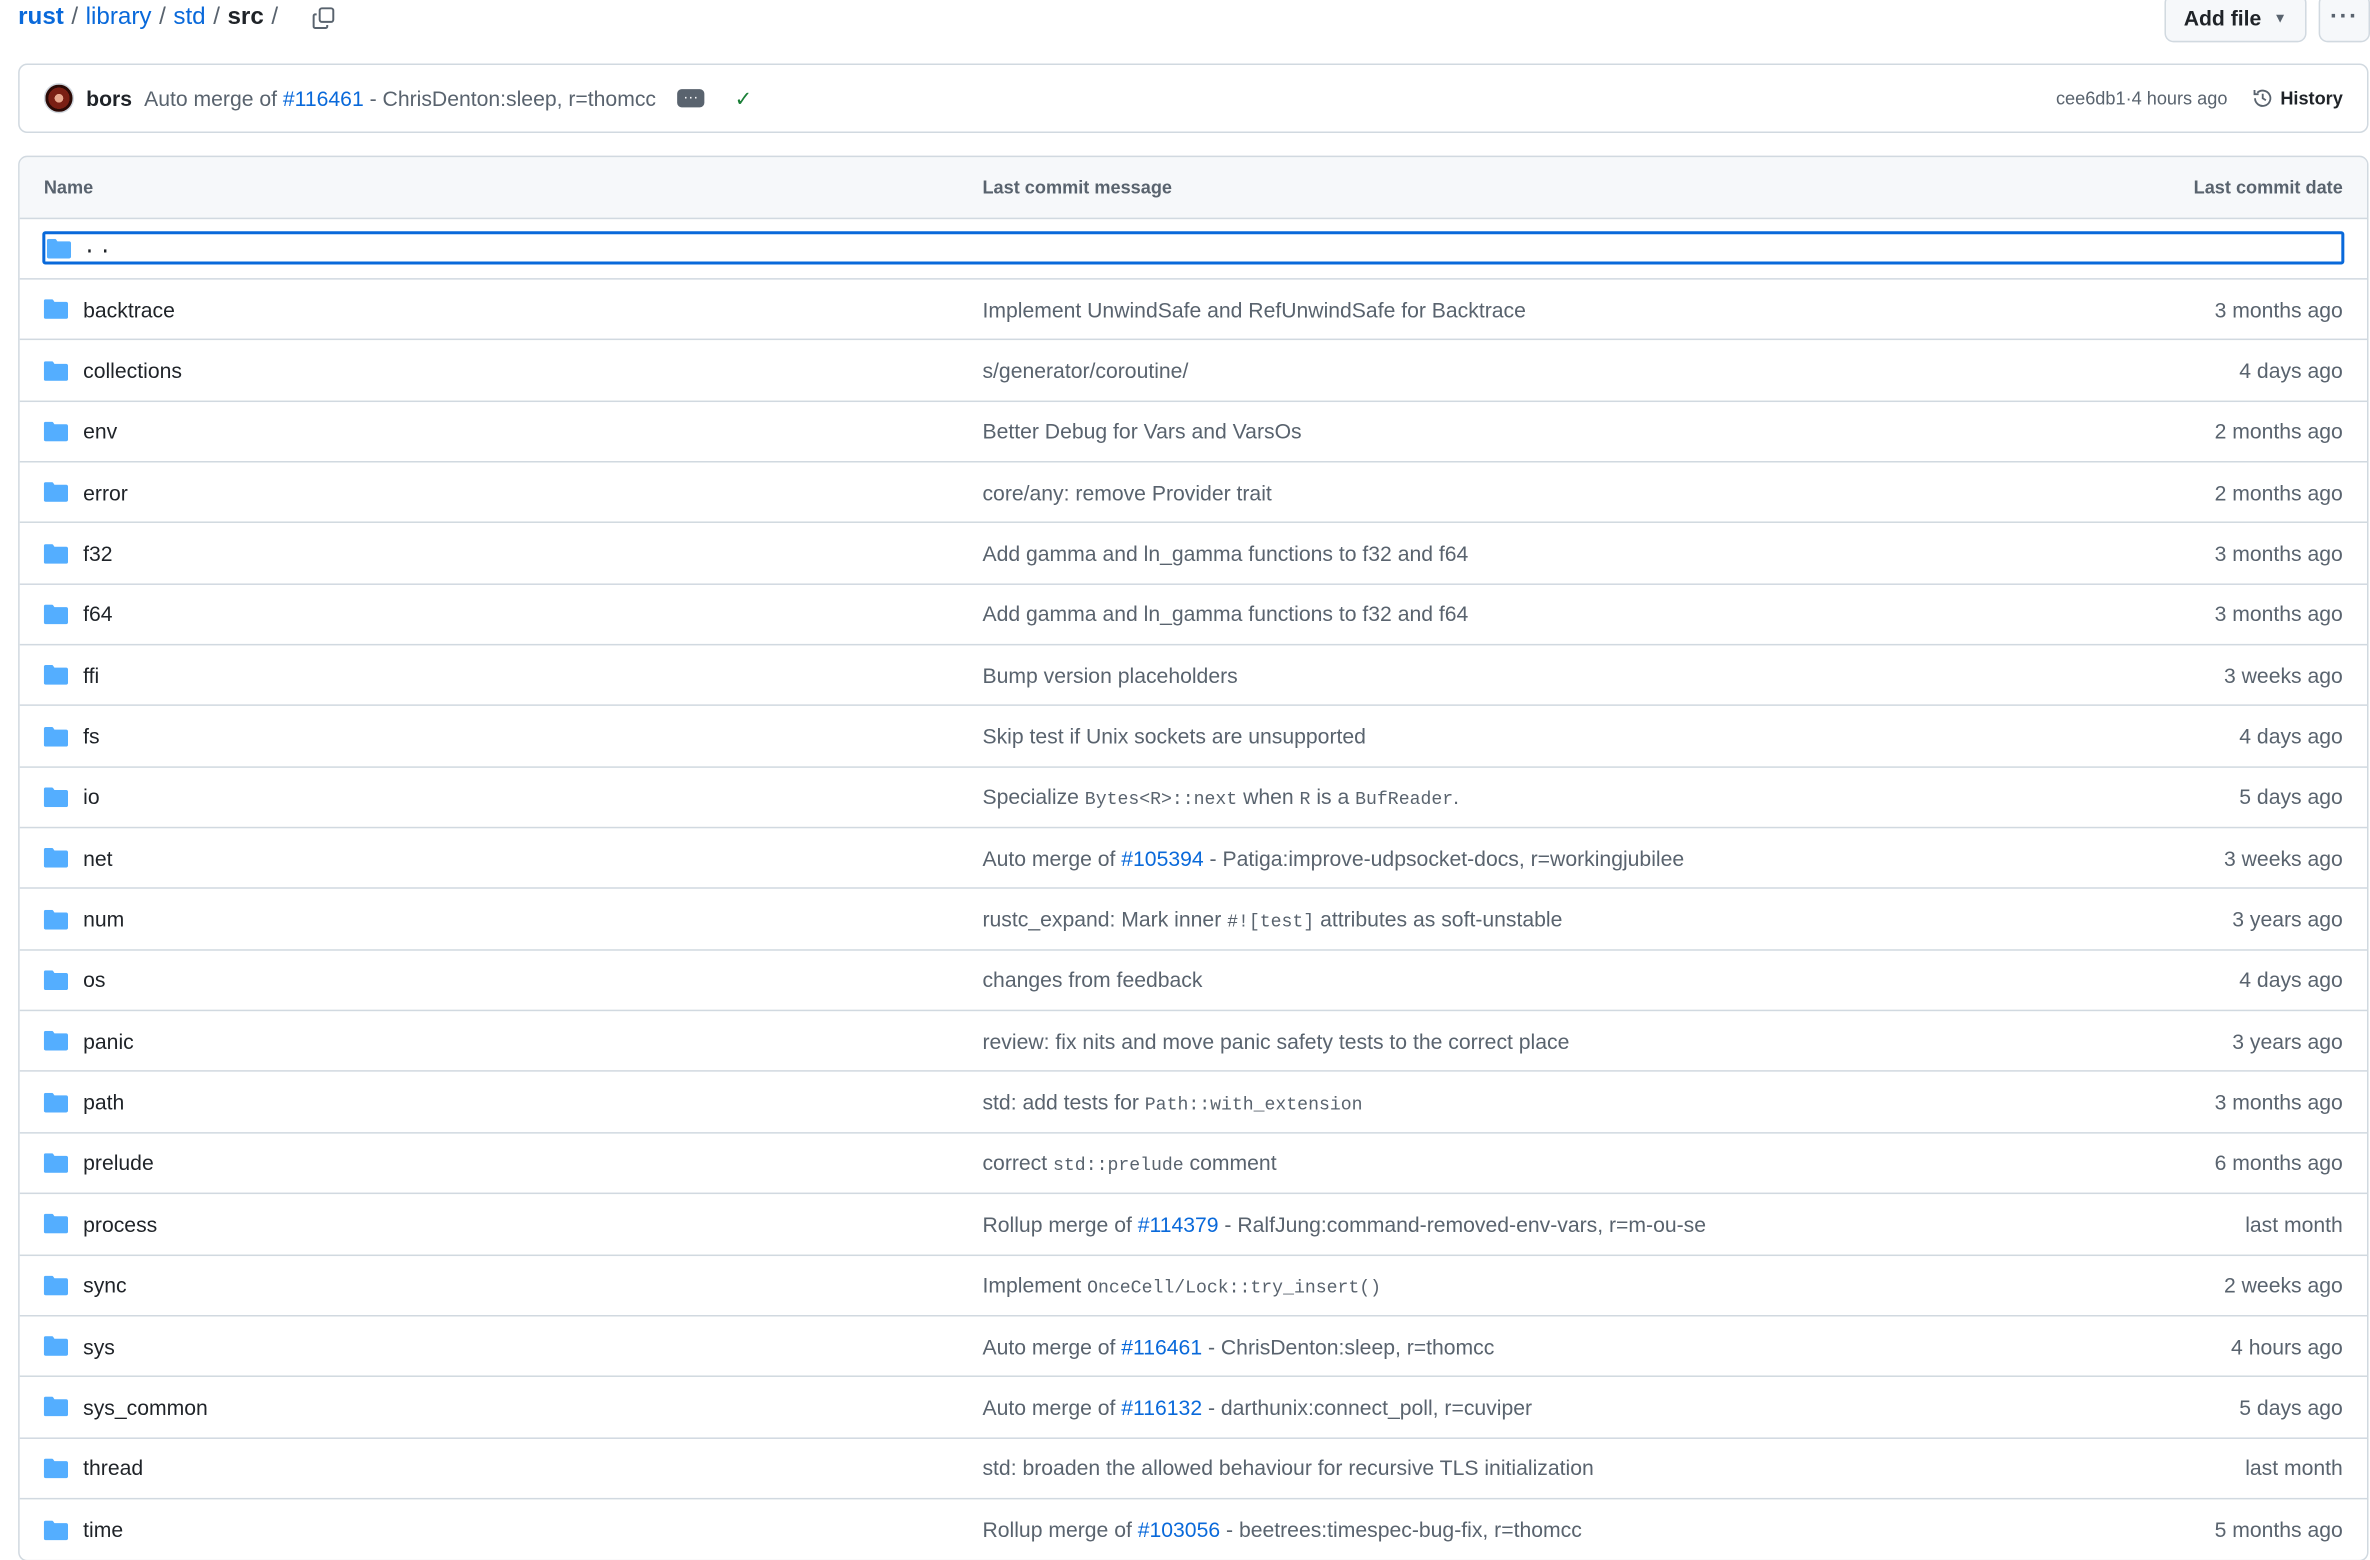 The width and height of the screenshot is (2370, 1560). Describe the element at coordinates (211, 98) in the screenshot. I see `commit-message-prefix: Auto merge of` at that location.